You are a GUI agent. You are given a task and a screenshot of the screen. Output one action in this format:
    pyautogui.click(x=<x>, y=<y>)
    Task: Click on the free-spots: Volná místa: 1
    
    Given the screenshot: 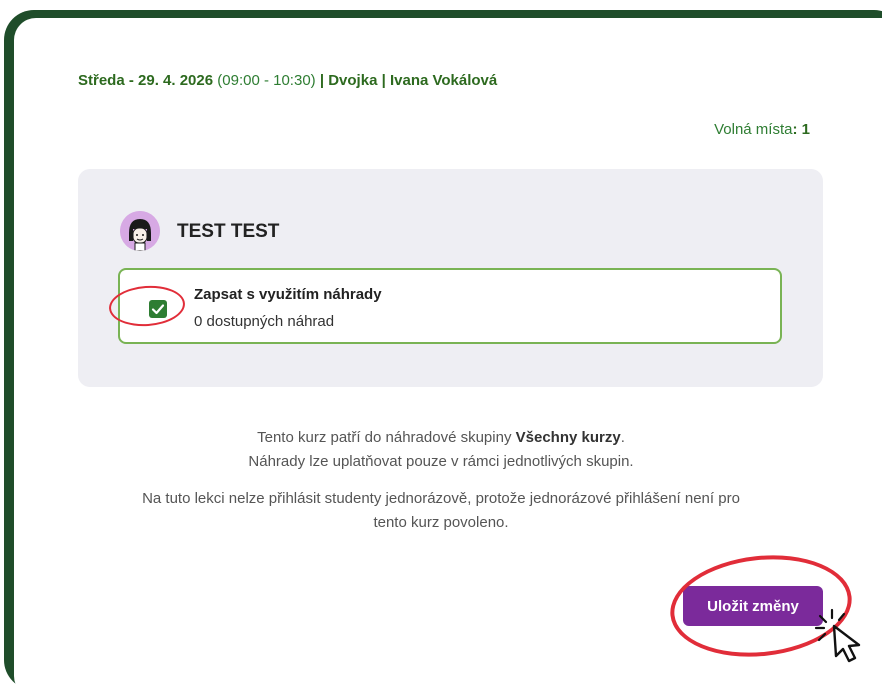 What is the action you would take?
    pyautogui.click(x=762, y=129)
    